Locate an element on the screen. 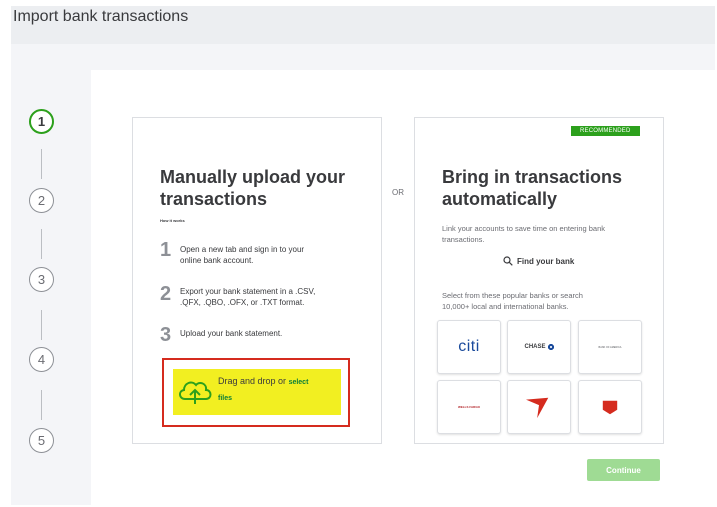 This screenshot has width=717, height=507. manual-title: Manually upload your transactions is located at coordinates (252, 188).